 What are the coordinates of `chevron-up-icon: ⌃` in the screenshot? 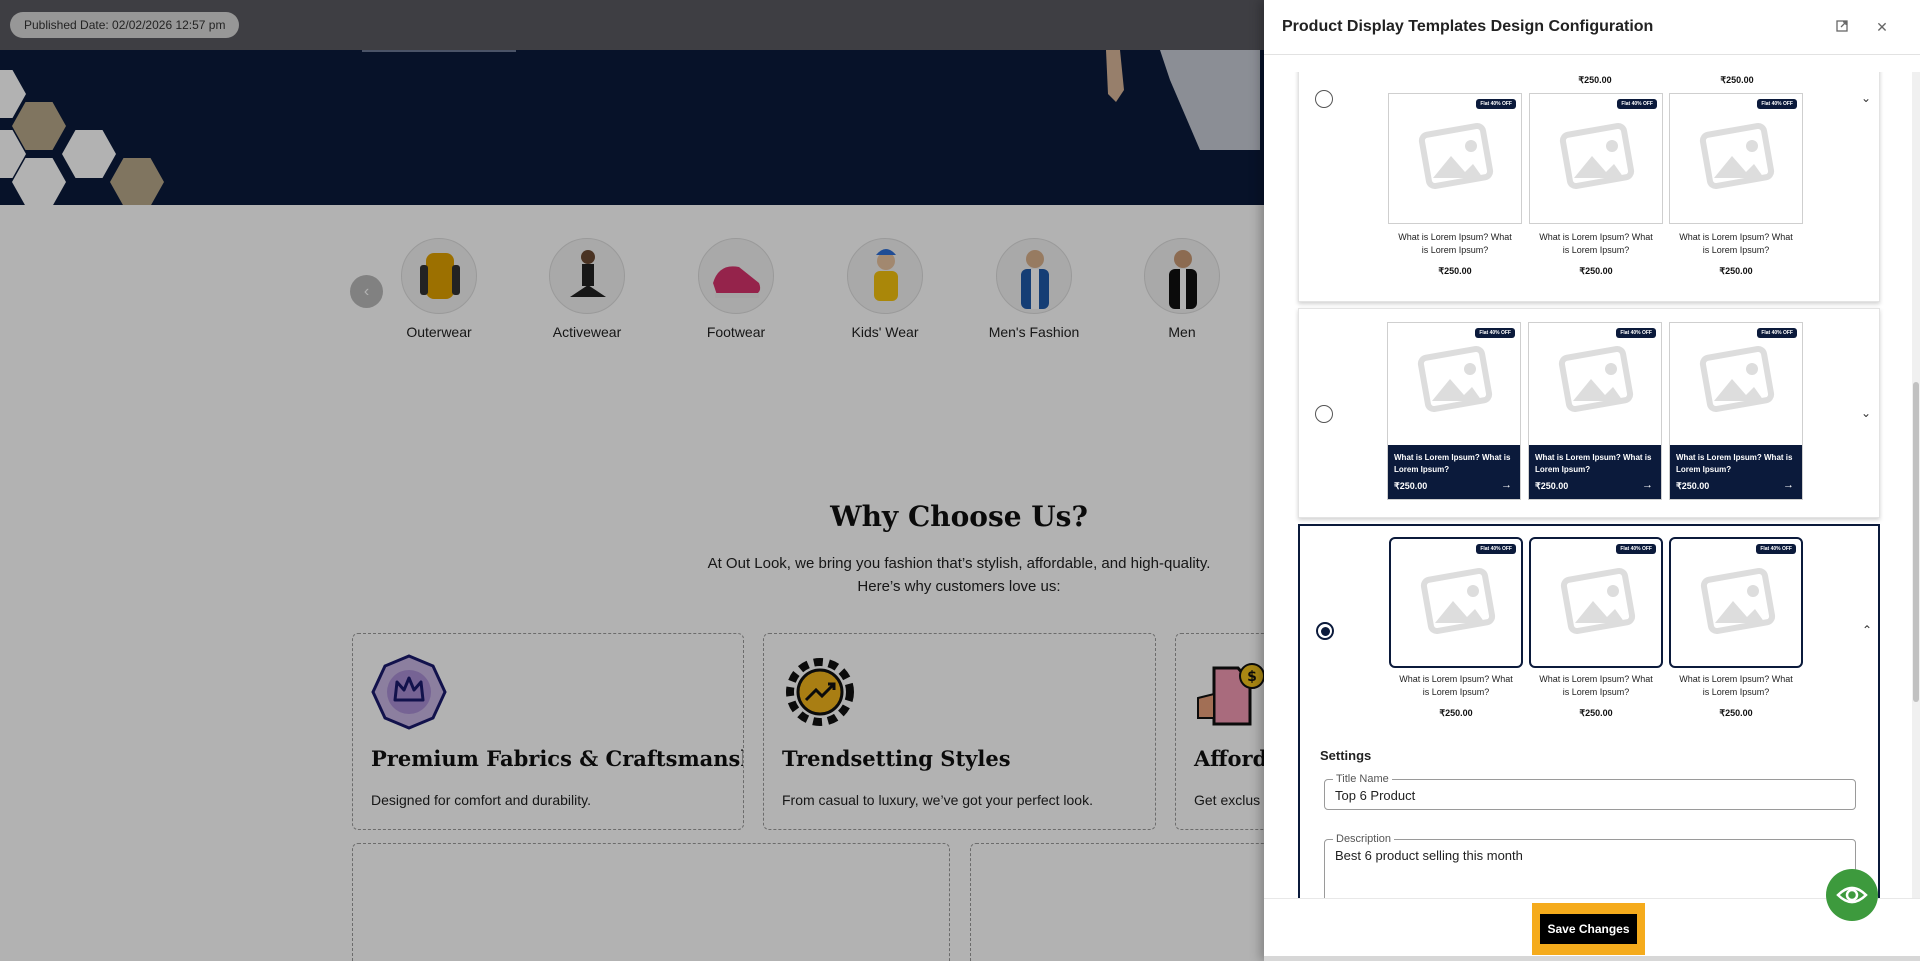 It's located at (1867, 630).